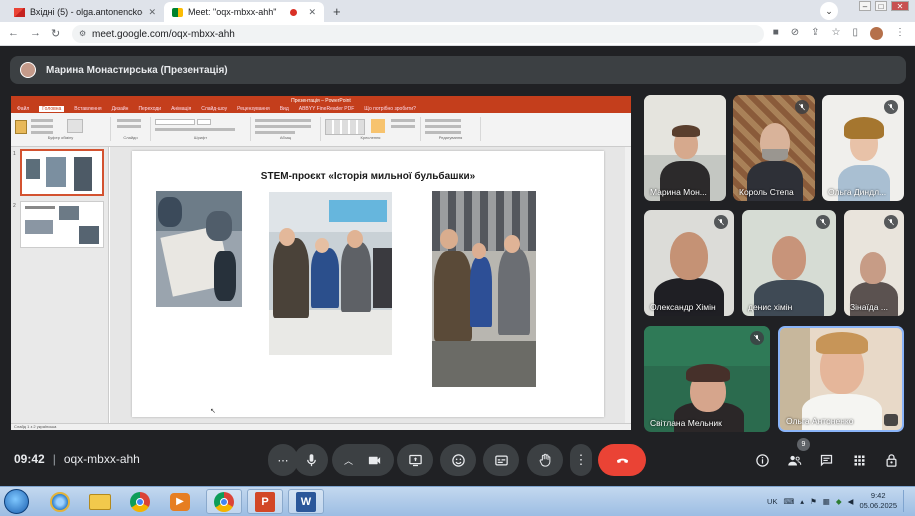 The height and width of the screenshot is (516, 915). What do you see at coordinates (253, 109) in the screenshot?
I see `ppt-menu-item: Рецензування` at bounding box center [253, 109].